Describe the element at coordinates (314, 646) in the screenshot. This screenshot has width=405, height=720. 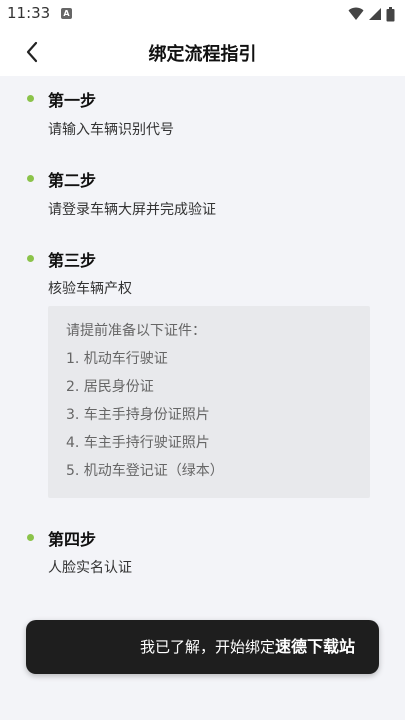
I see `watermark-text: 速德下载站` at that location.